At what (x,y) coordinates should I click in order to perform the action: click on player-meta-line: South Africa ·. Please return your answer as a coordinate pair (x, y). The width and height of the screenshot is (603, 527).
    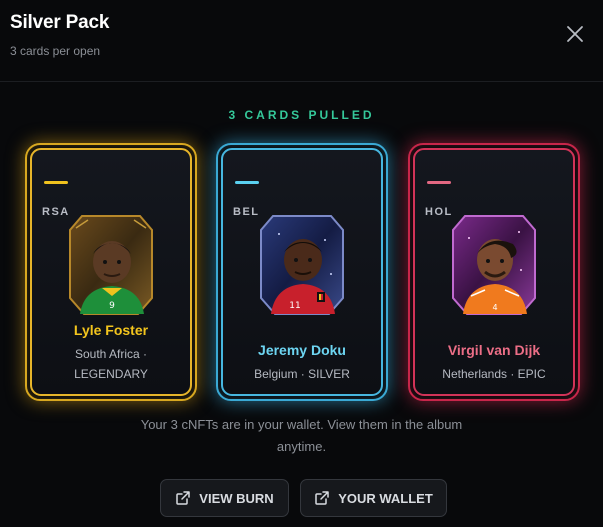
    Looking at the image, I should click on (111, 354).